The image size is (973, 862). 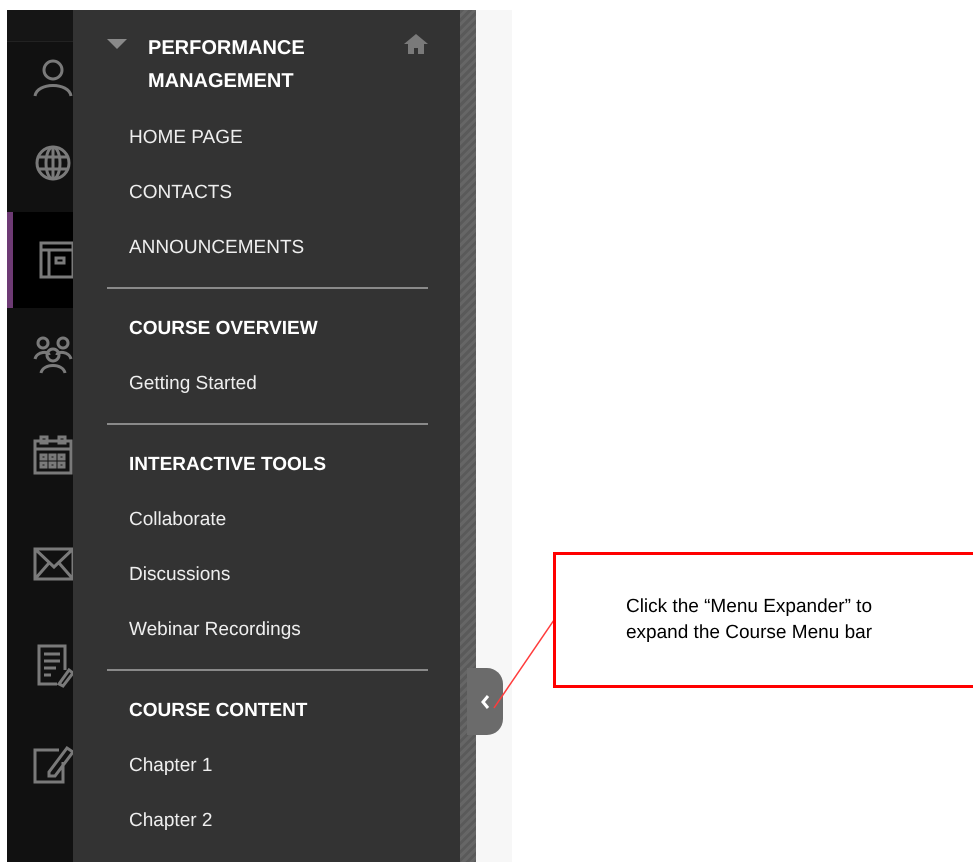 I want to click on menu-link: CONTACTS, so click(x=267, y=192).